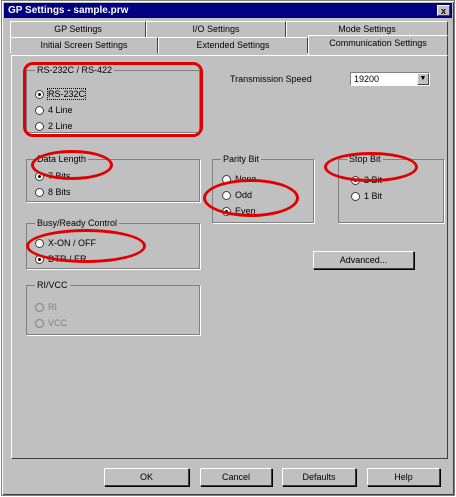  What do you see at coordinates (271, 79) in the screenshot?
I see `transmission-speed-label: Transmission Speed` at bounding box center [271, 79].